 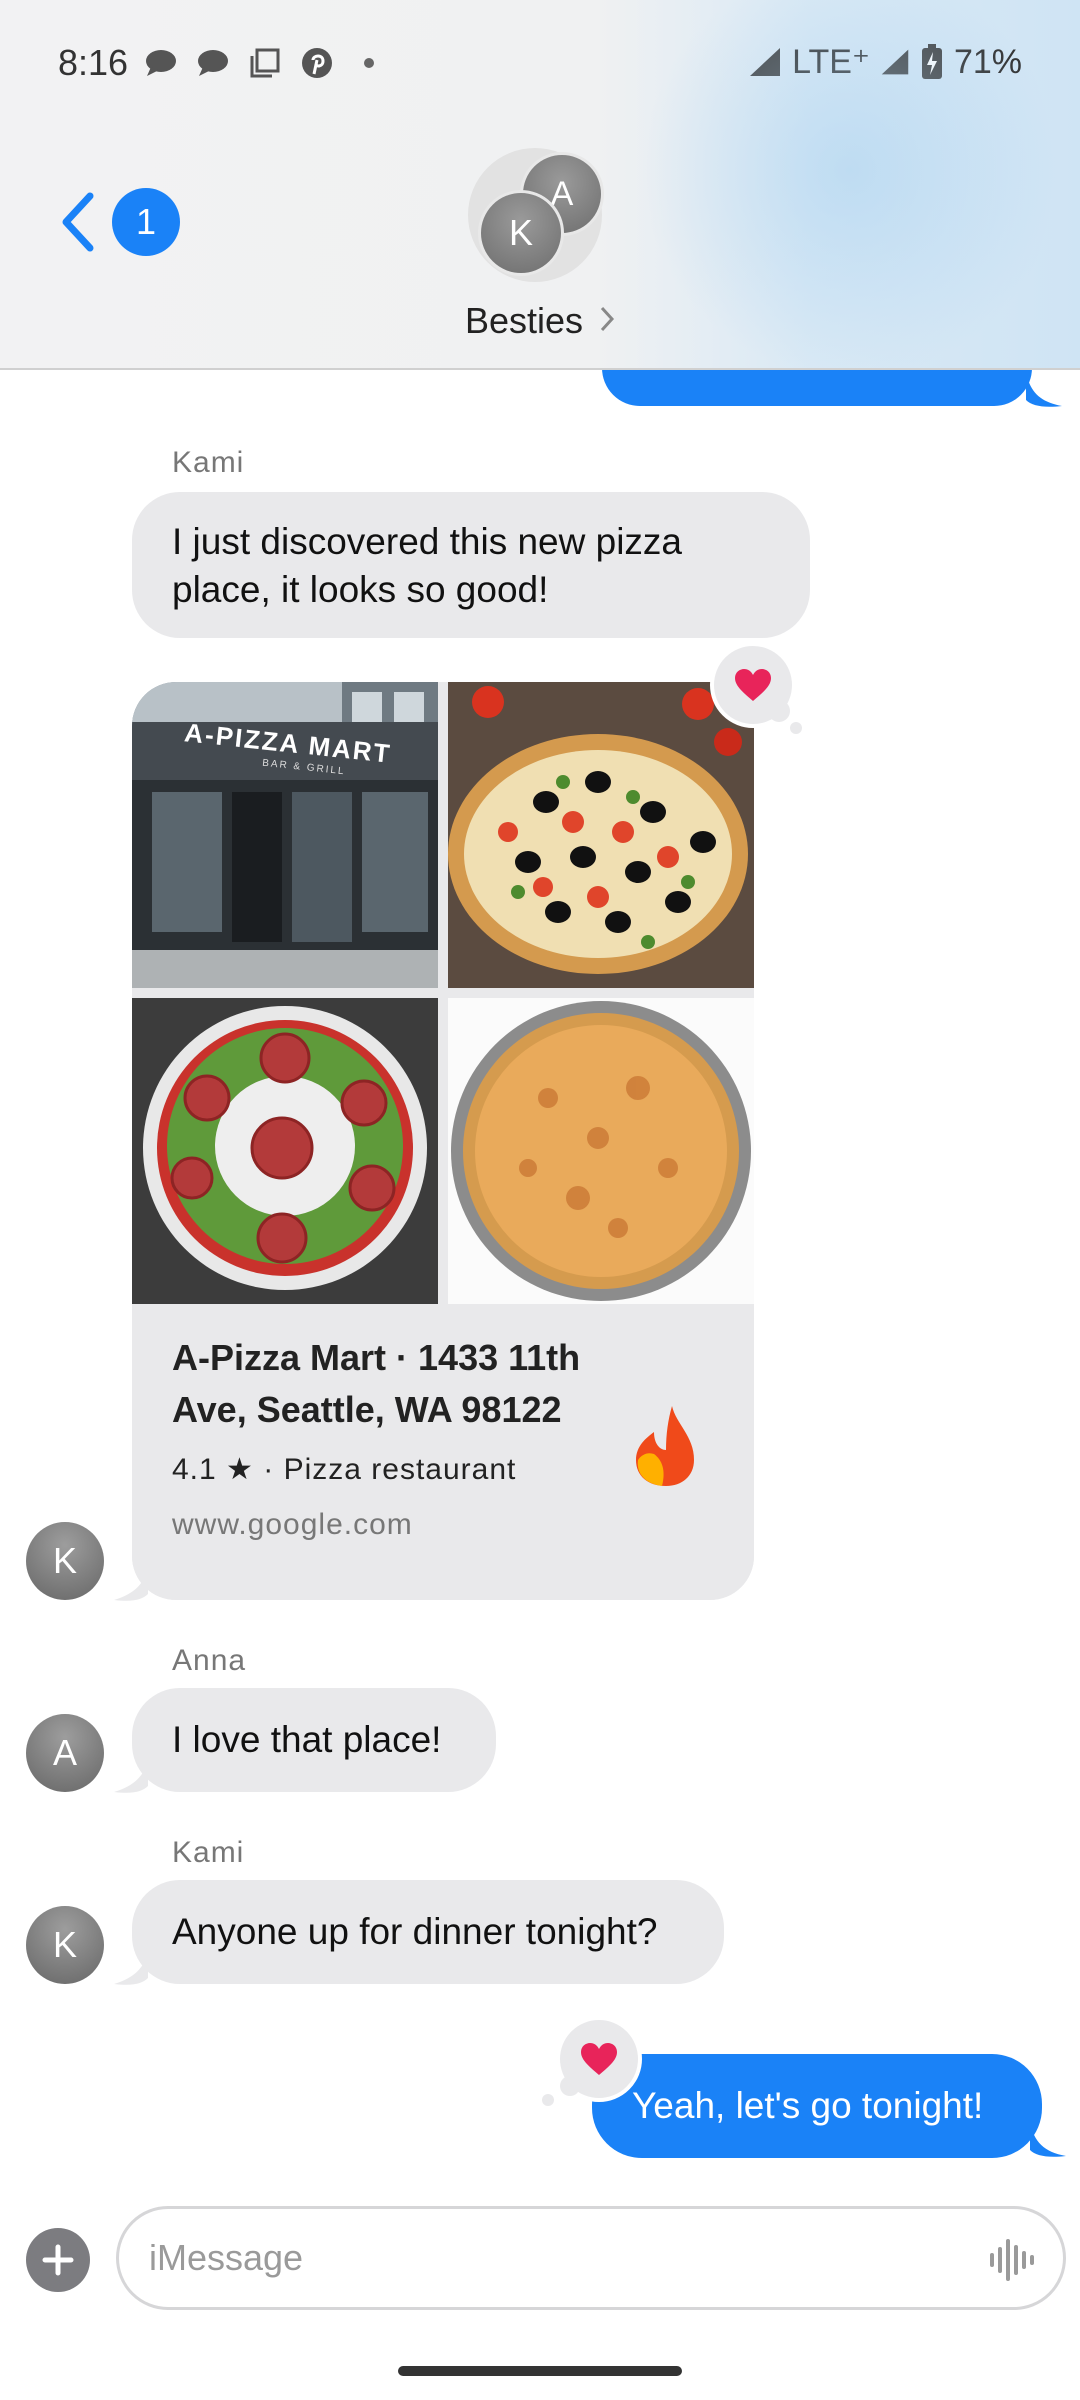 What do you see at coordinates (524, 320) in the screenshot?
I see `group-name: Besties` at bounding box center [524, 320].